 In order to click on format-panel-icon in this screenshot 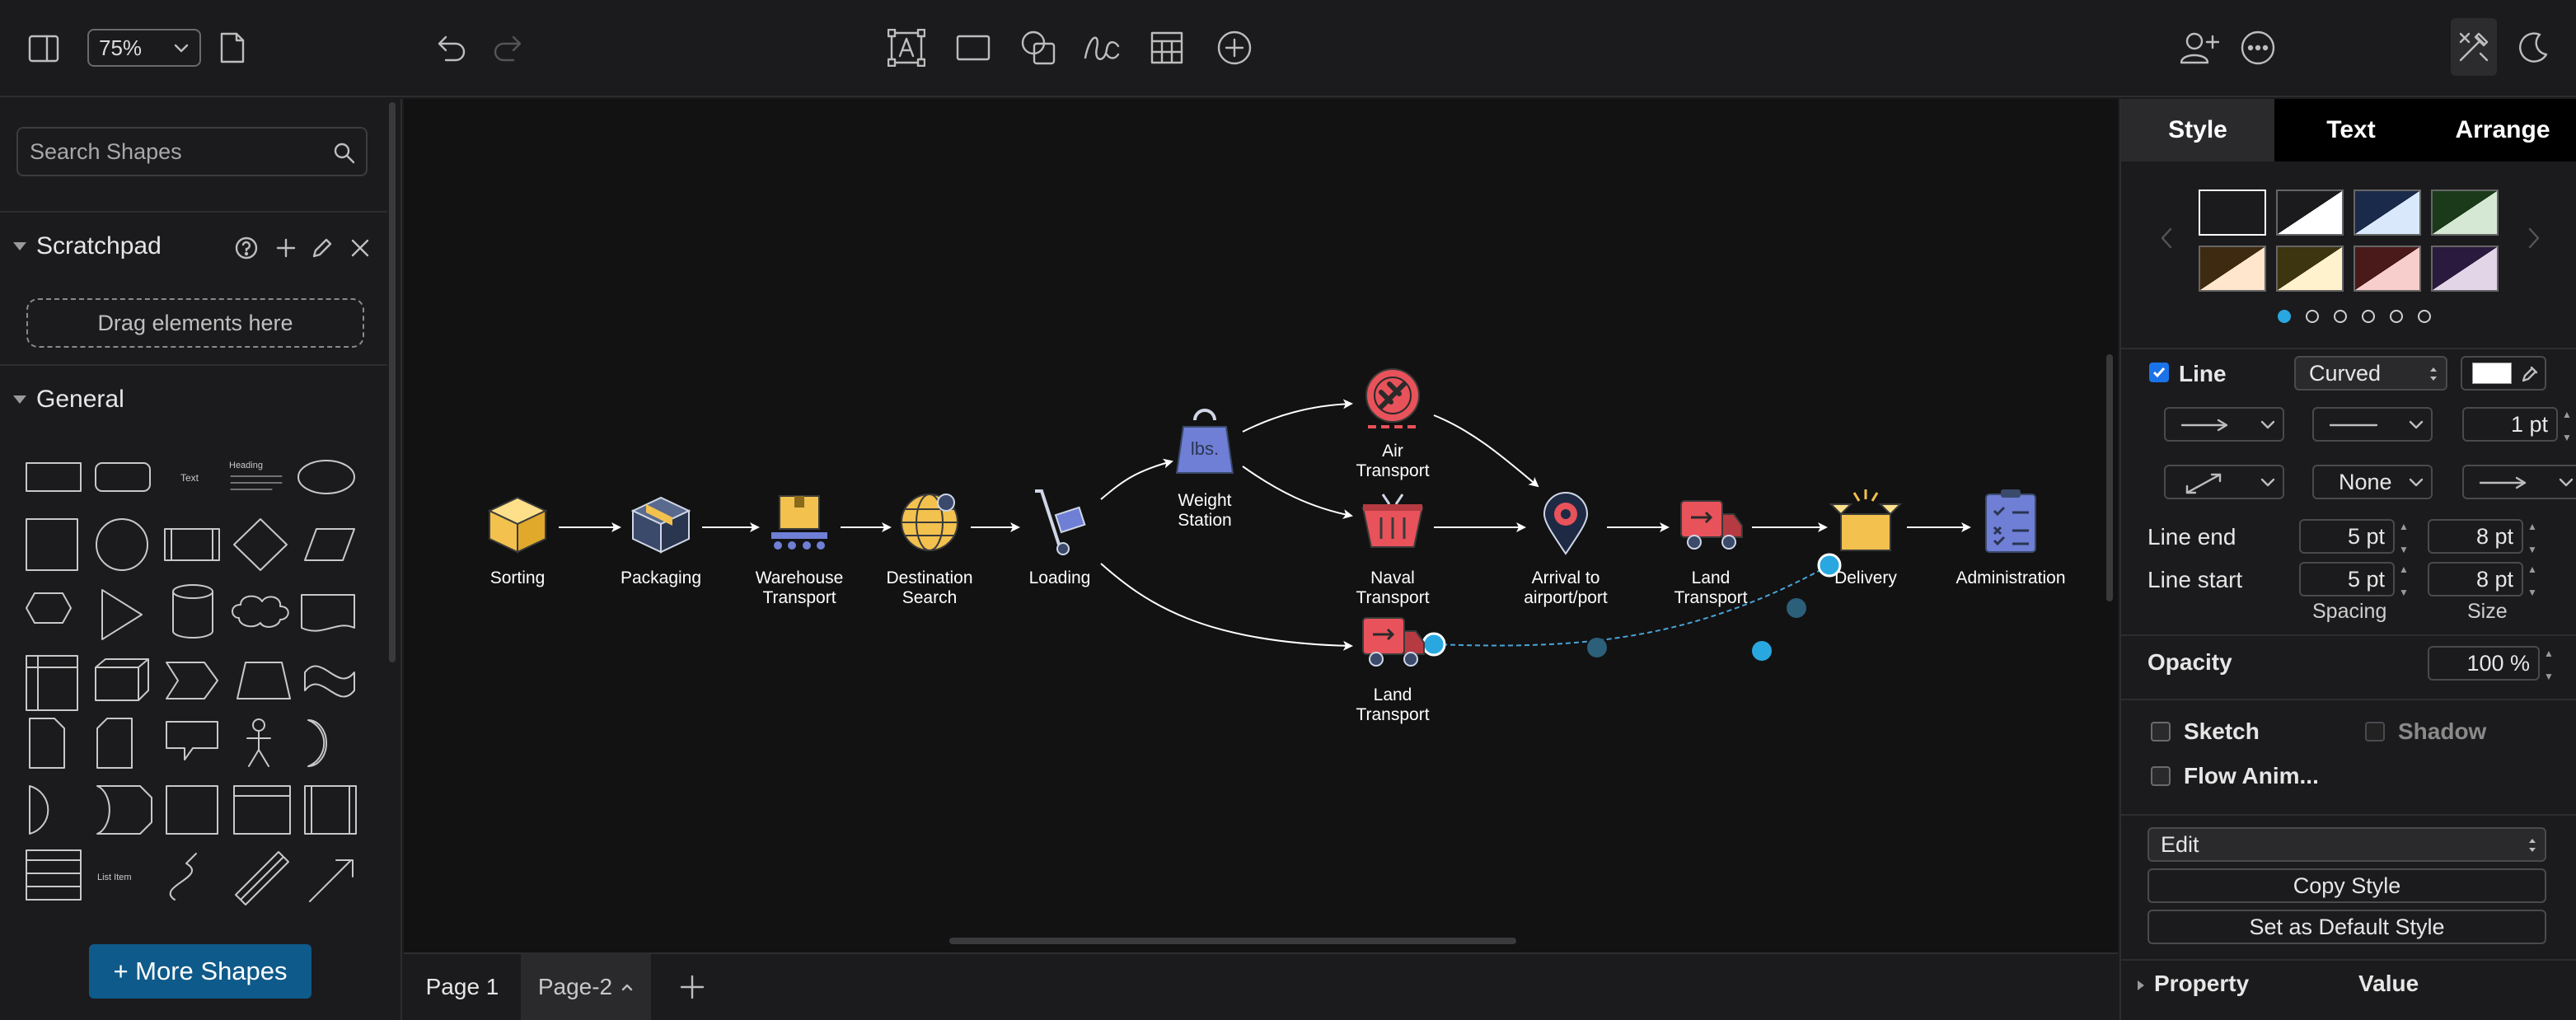, I will do `click(44, 49)`.